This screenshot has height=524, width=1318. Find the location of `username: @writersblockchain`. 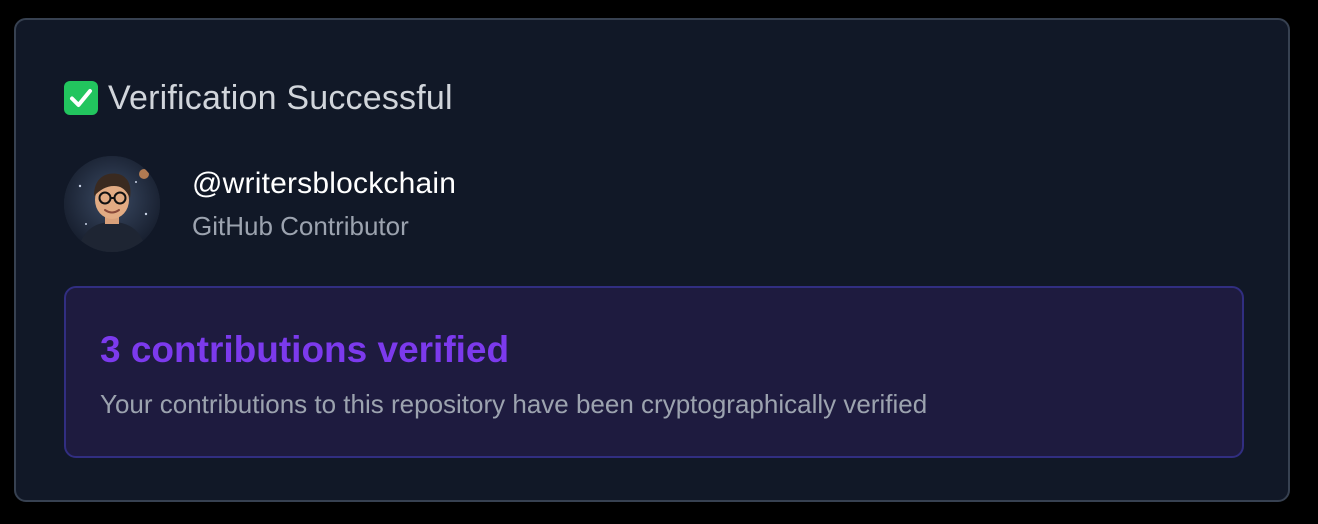

username: @writersblockchain is located at coordinates (324, 183).